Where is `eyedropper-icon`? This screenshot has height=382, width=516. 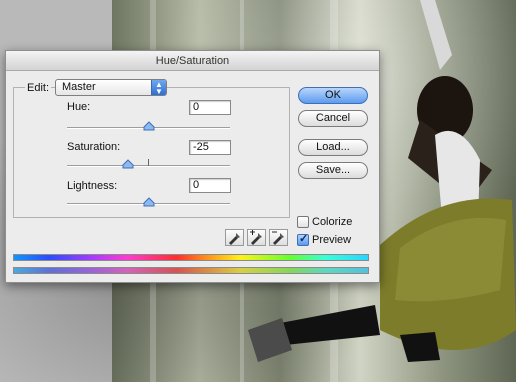
eyedropper-icon is located at coordinates (234, 239).